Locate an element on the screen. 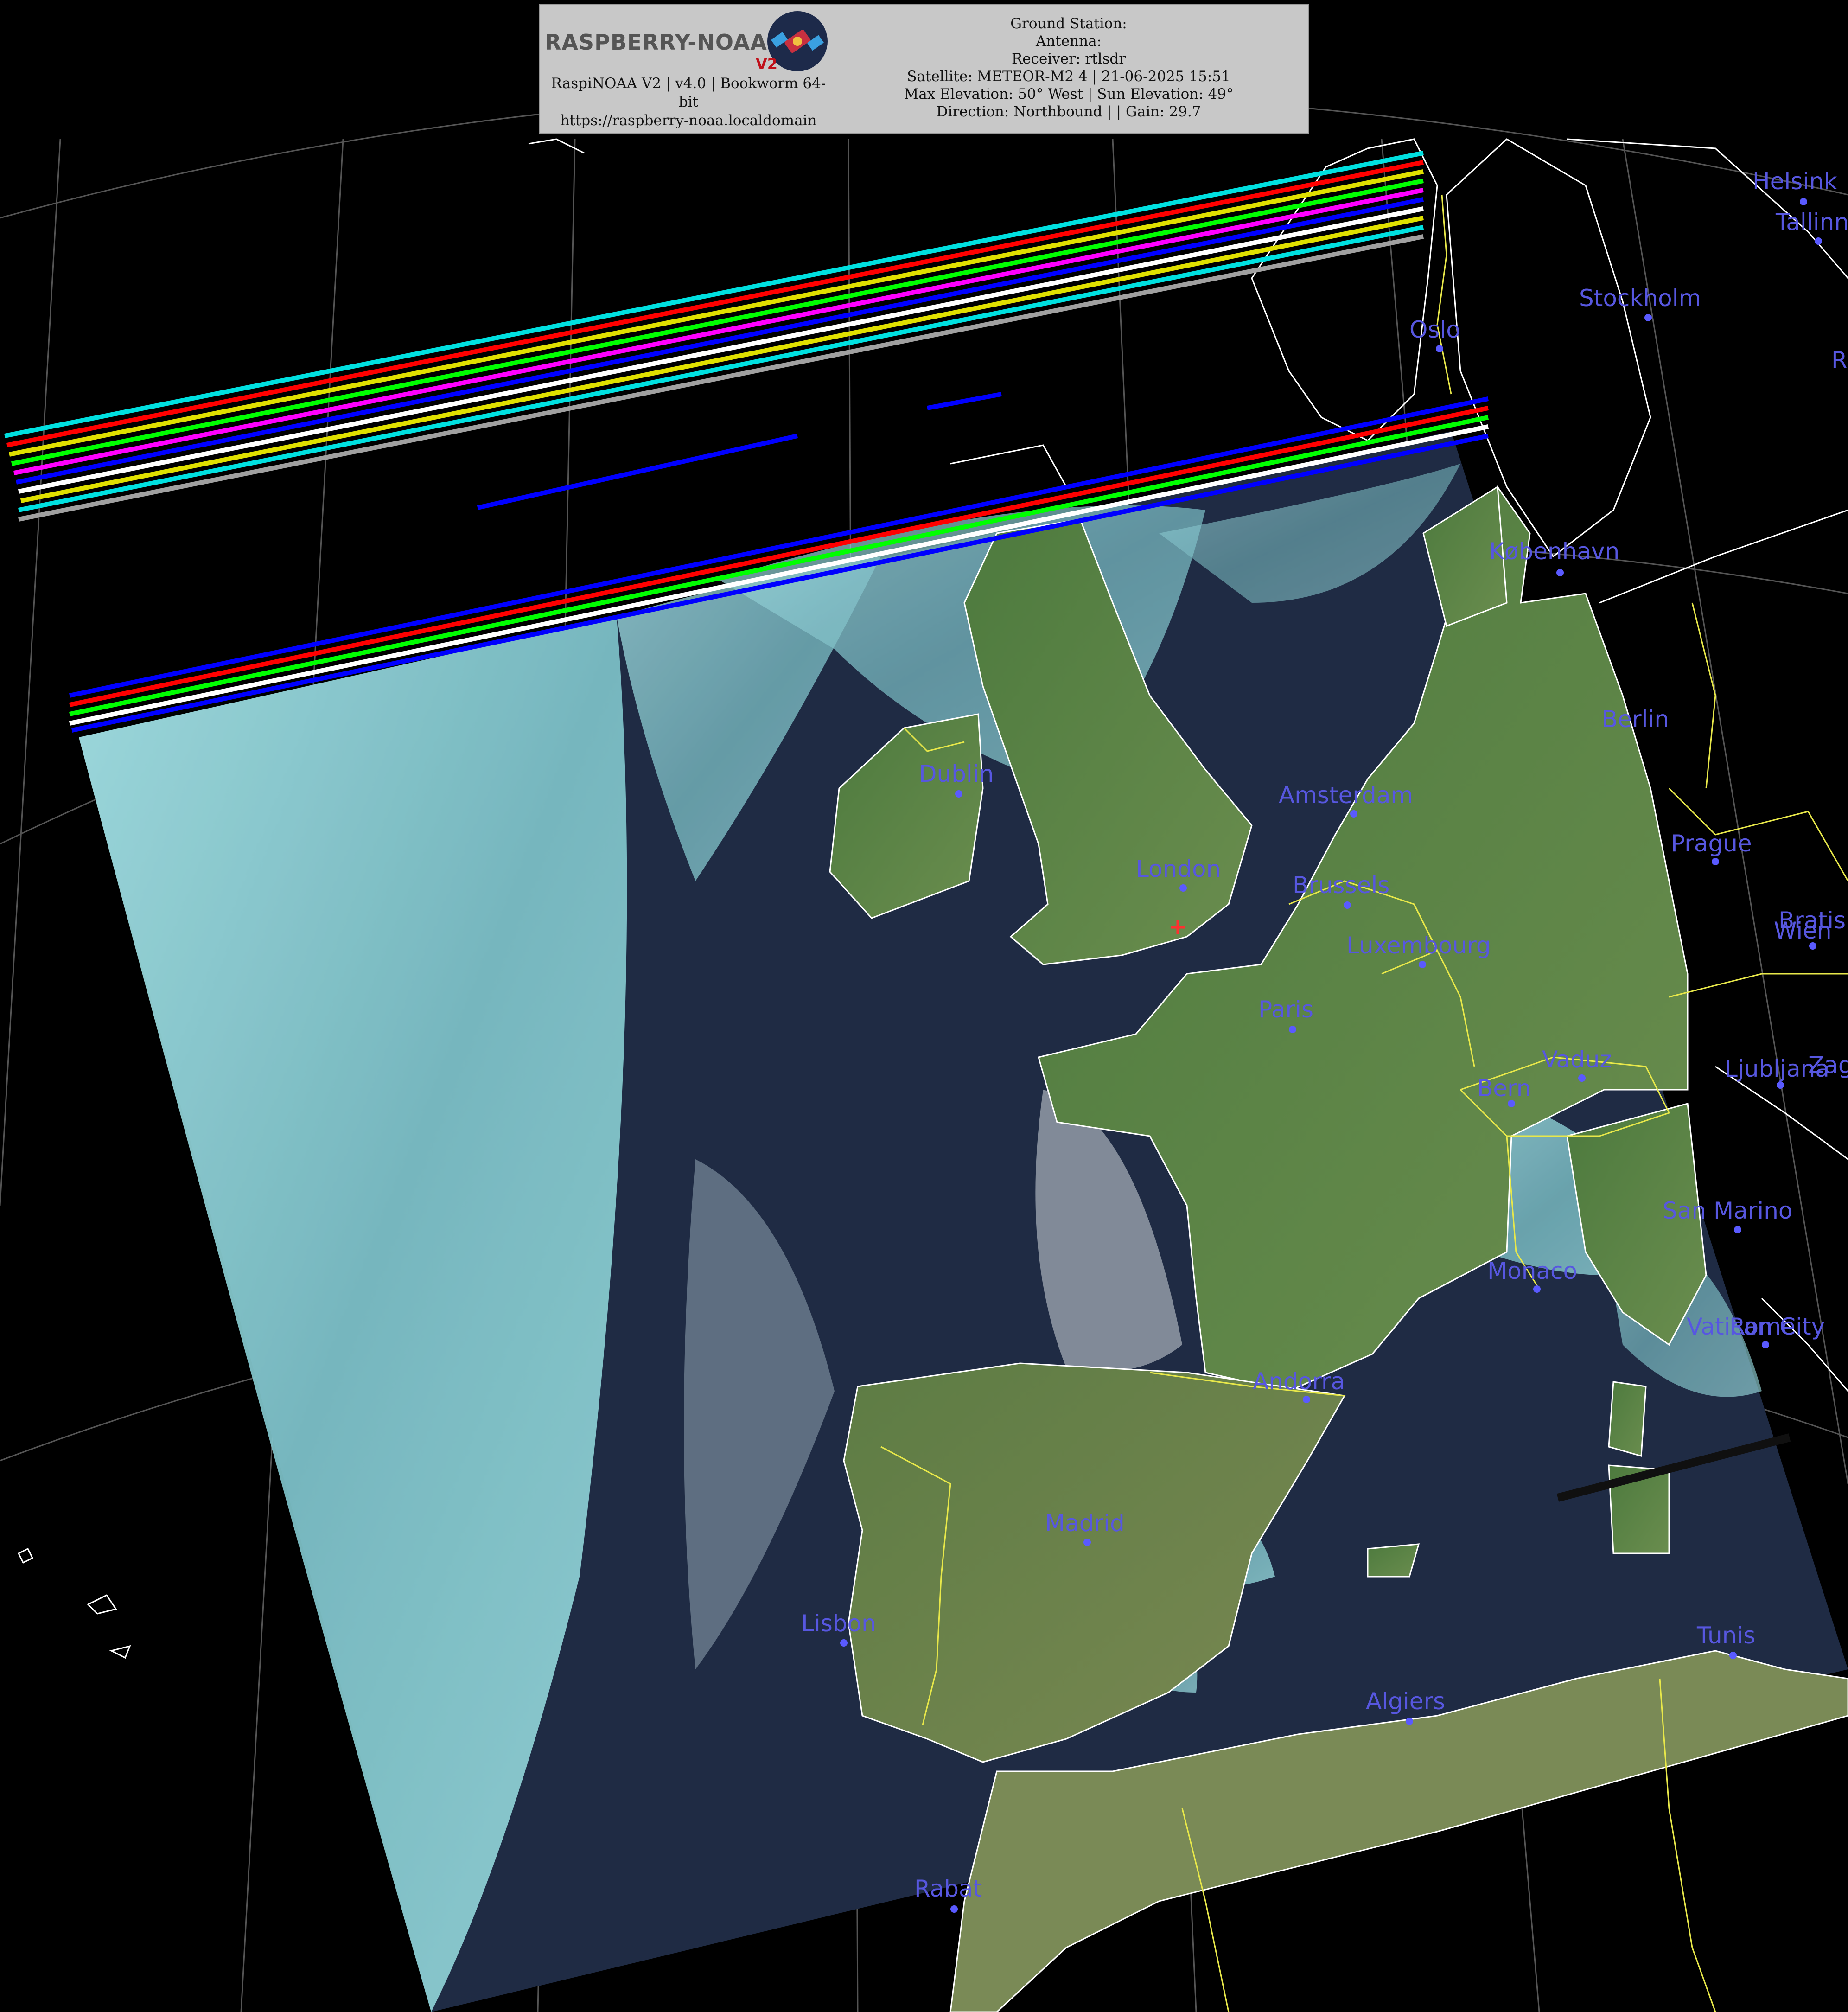 The image size is (1848, 2012). dot-tunis is located at coordinates (1733, 1655).